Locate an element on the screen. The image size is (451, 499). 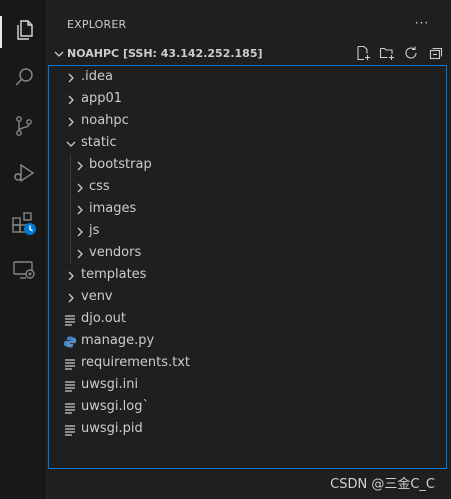
activity-bar is located at coordinates (23, 249).